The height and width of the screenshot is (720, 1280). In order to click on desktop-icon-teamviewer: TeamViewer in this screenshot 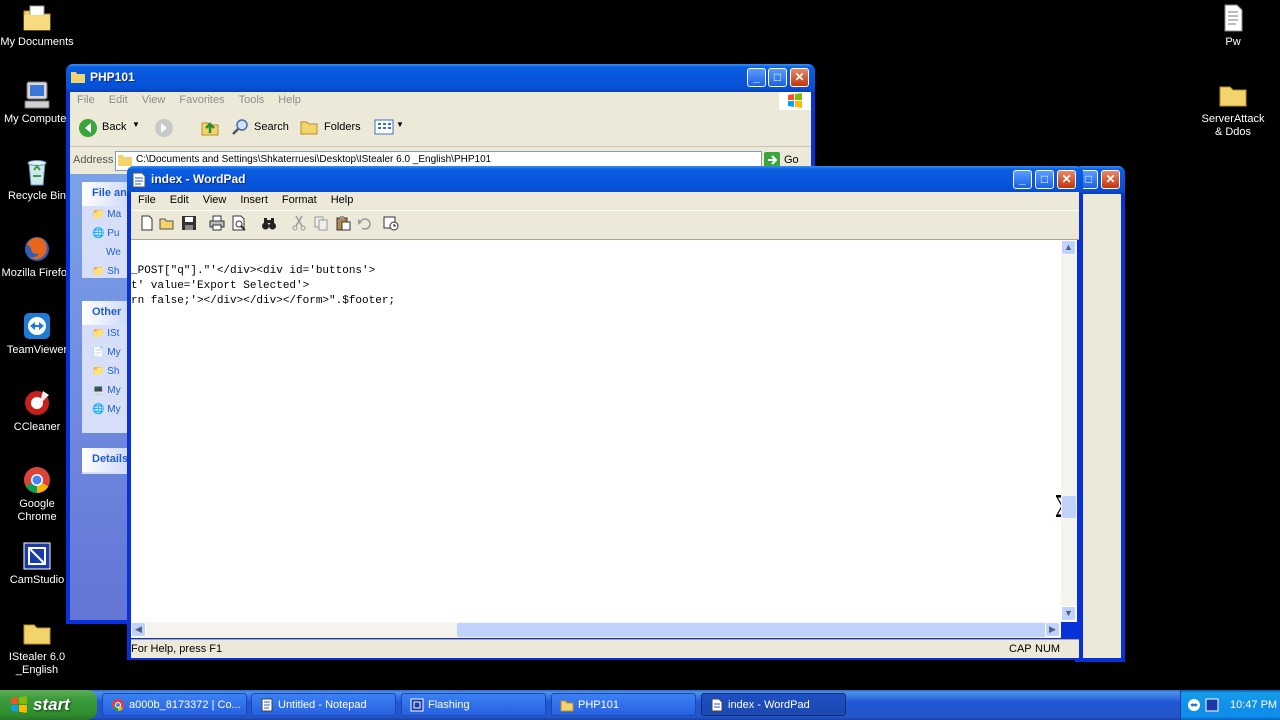, I will do `click(37, 333)`.